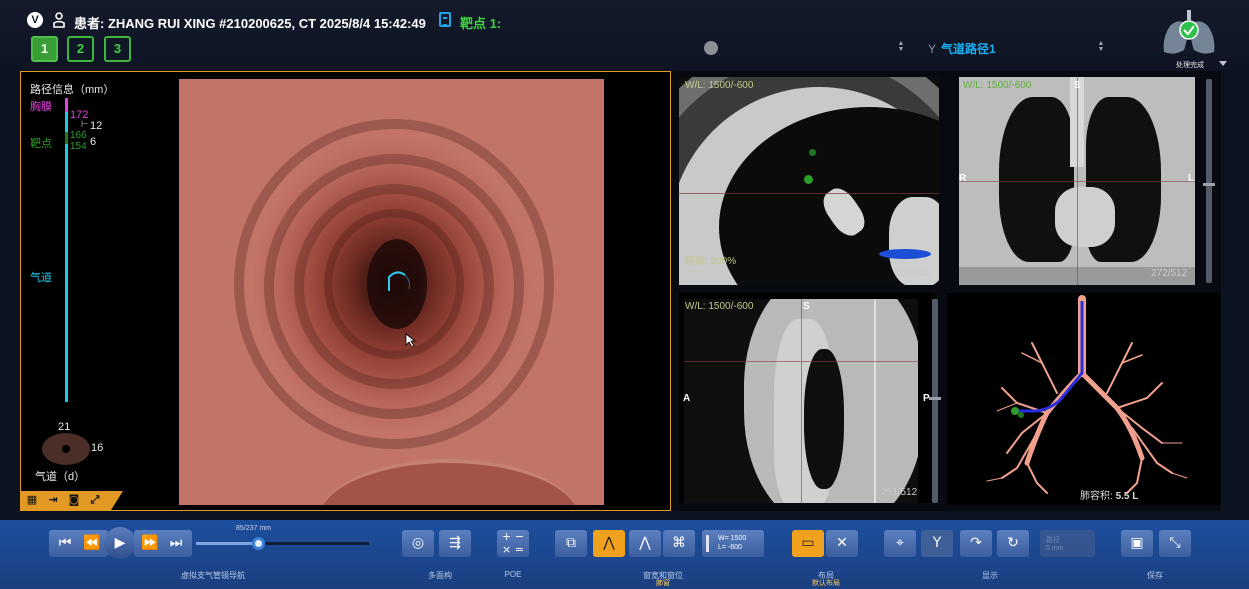 This screenshot has height=589, width=1249. What do you see at coordinates (66, 250) in the screenshot?
I see `path-scale-bar` at bounding box center [66, 250].